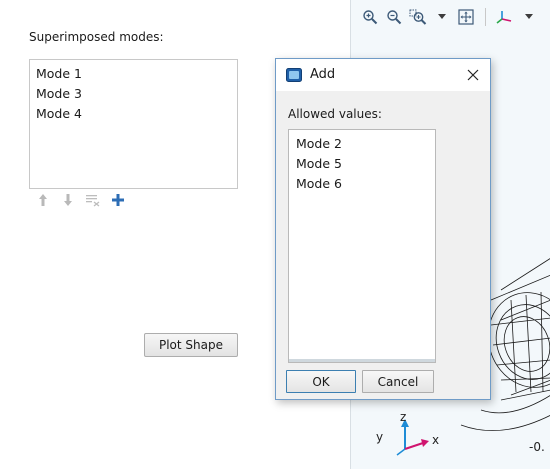  I want to click on list-item: Mode 3, so click(133, 94).